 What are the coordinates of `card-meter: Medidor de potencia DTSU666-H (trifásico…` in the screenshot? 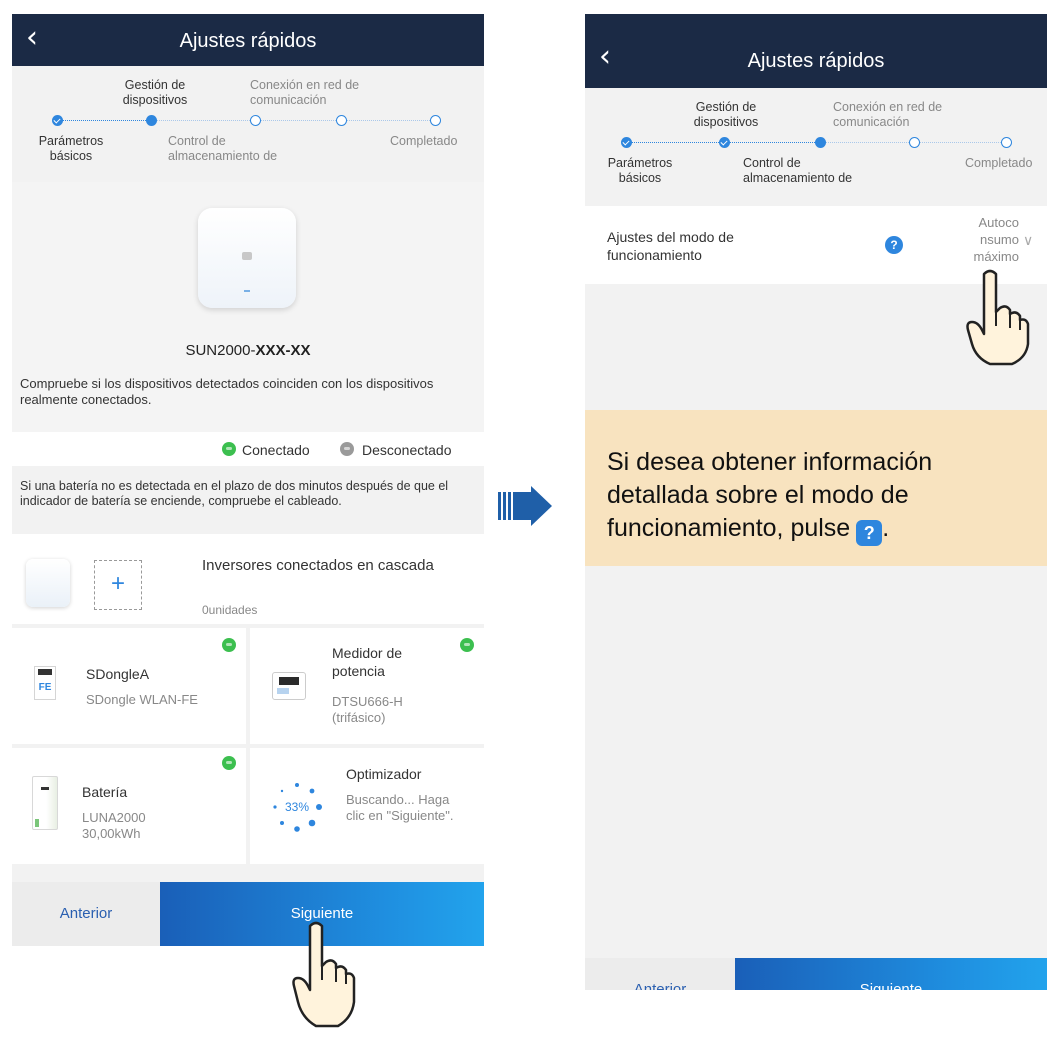 It's located at (367, 686).